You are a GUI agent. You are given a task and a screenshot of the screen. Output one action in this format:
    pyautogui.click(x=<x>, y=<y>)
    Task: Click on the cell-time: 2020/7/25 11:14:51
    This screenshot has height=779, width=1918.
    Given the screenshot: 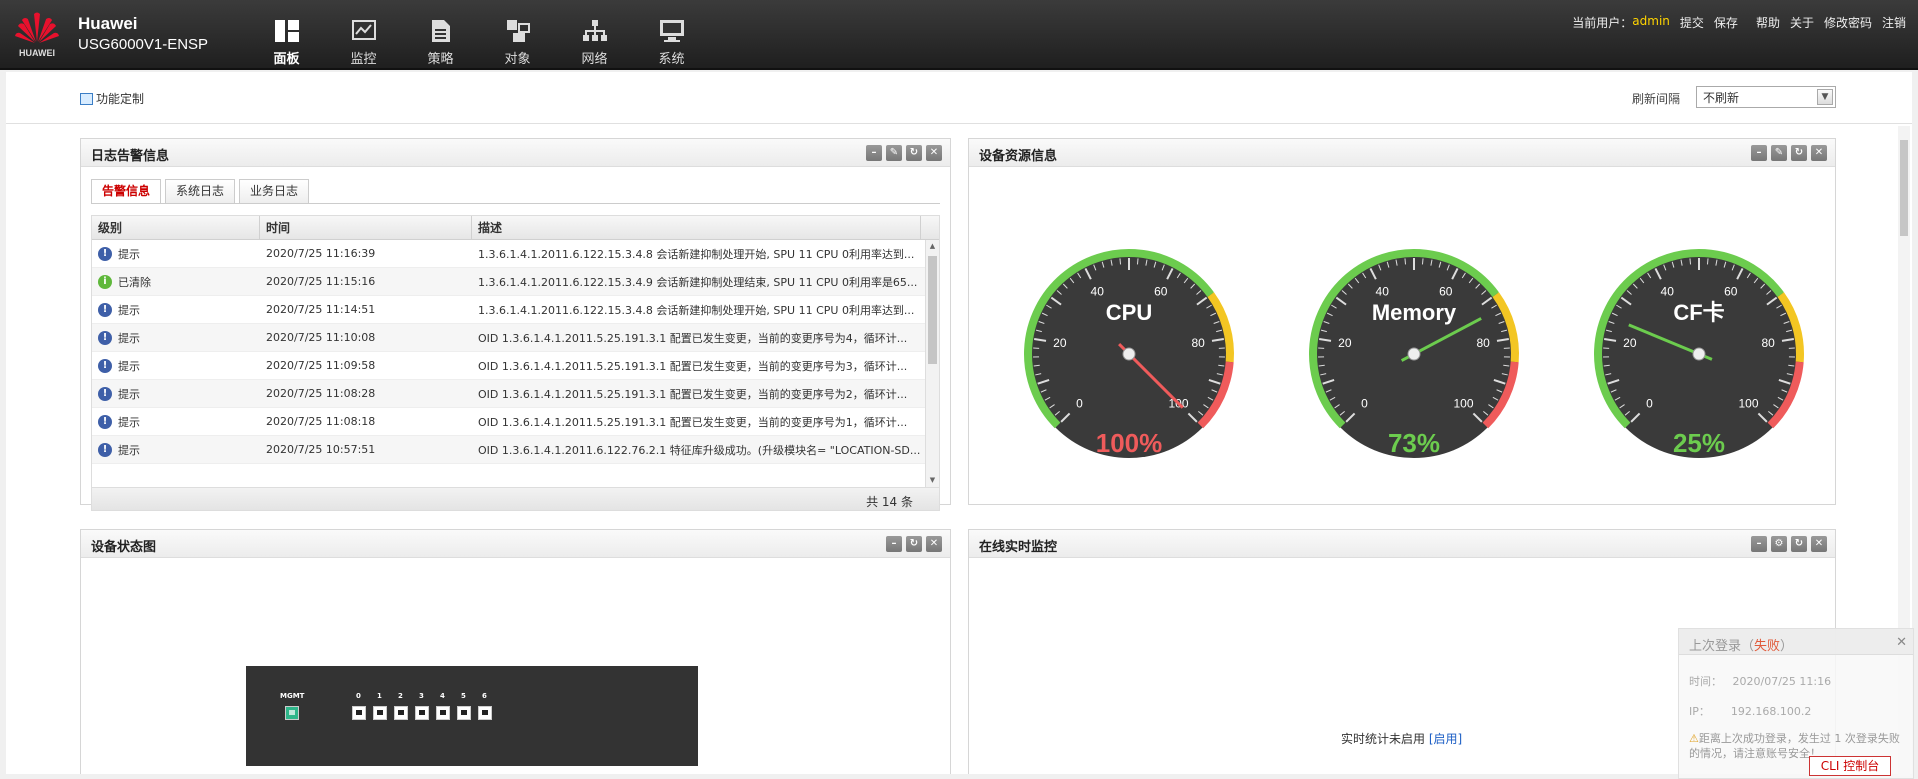 What is the action you would take?
    pyautogui.click(x=321, y=309)
    